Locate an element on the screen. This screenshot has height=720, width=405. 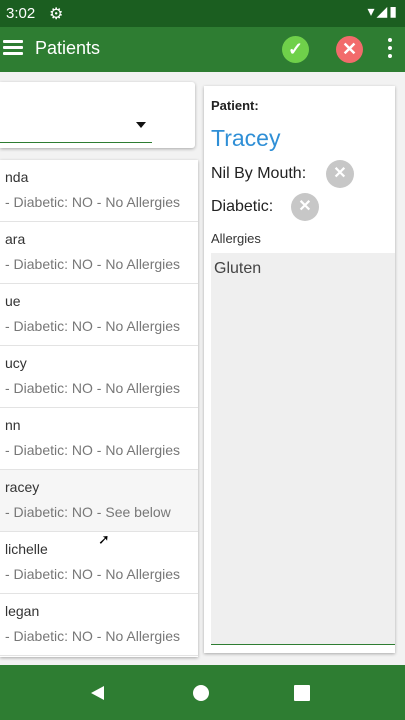
patient-name: Tracey is located at coordinates (246, 138).